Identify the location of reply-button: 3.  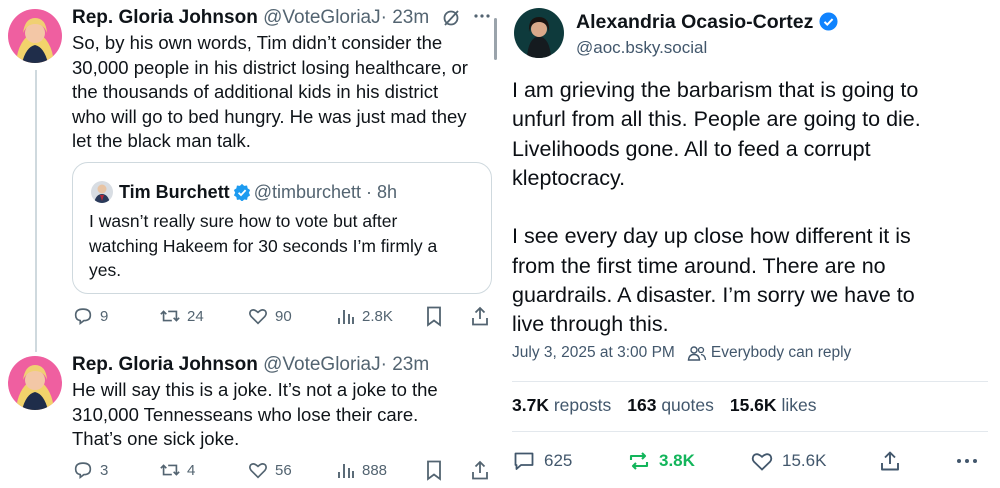
(90, 470).